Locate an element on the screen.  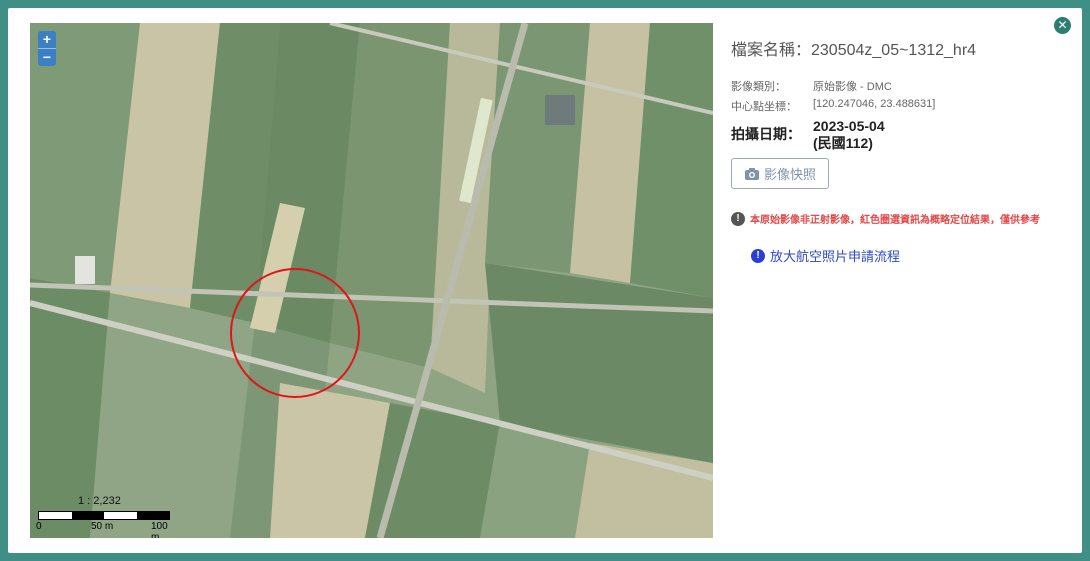
info-icon: ! is located at coordinates (758, 255).